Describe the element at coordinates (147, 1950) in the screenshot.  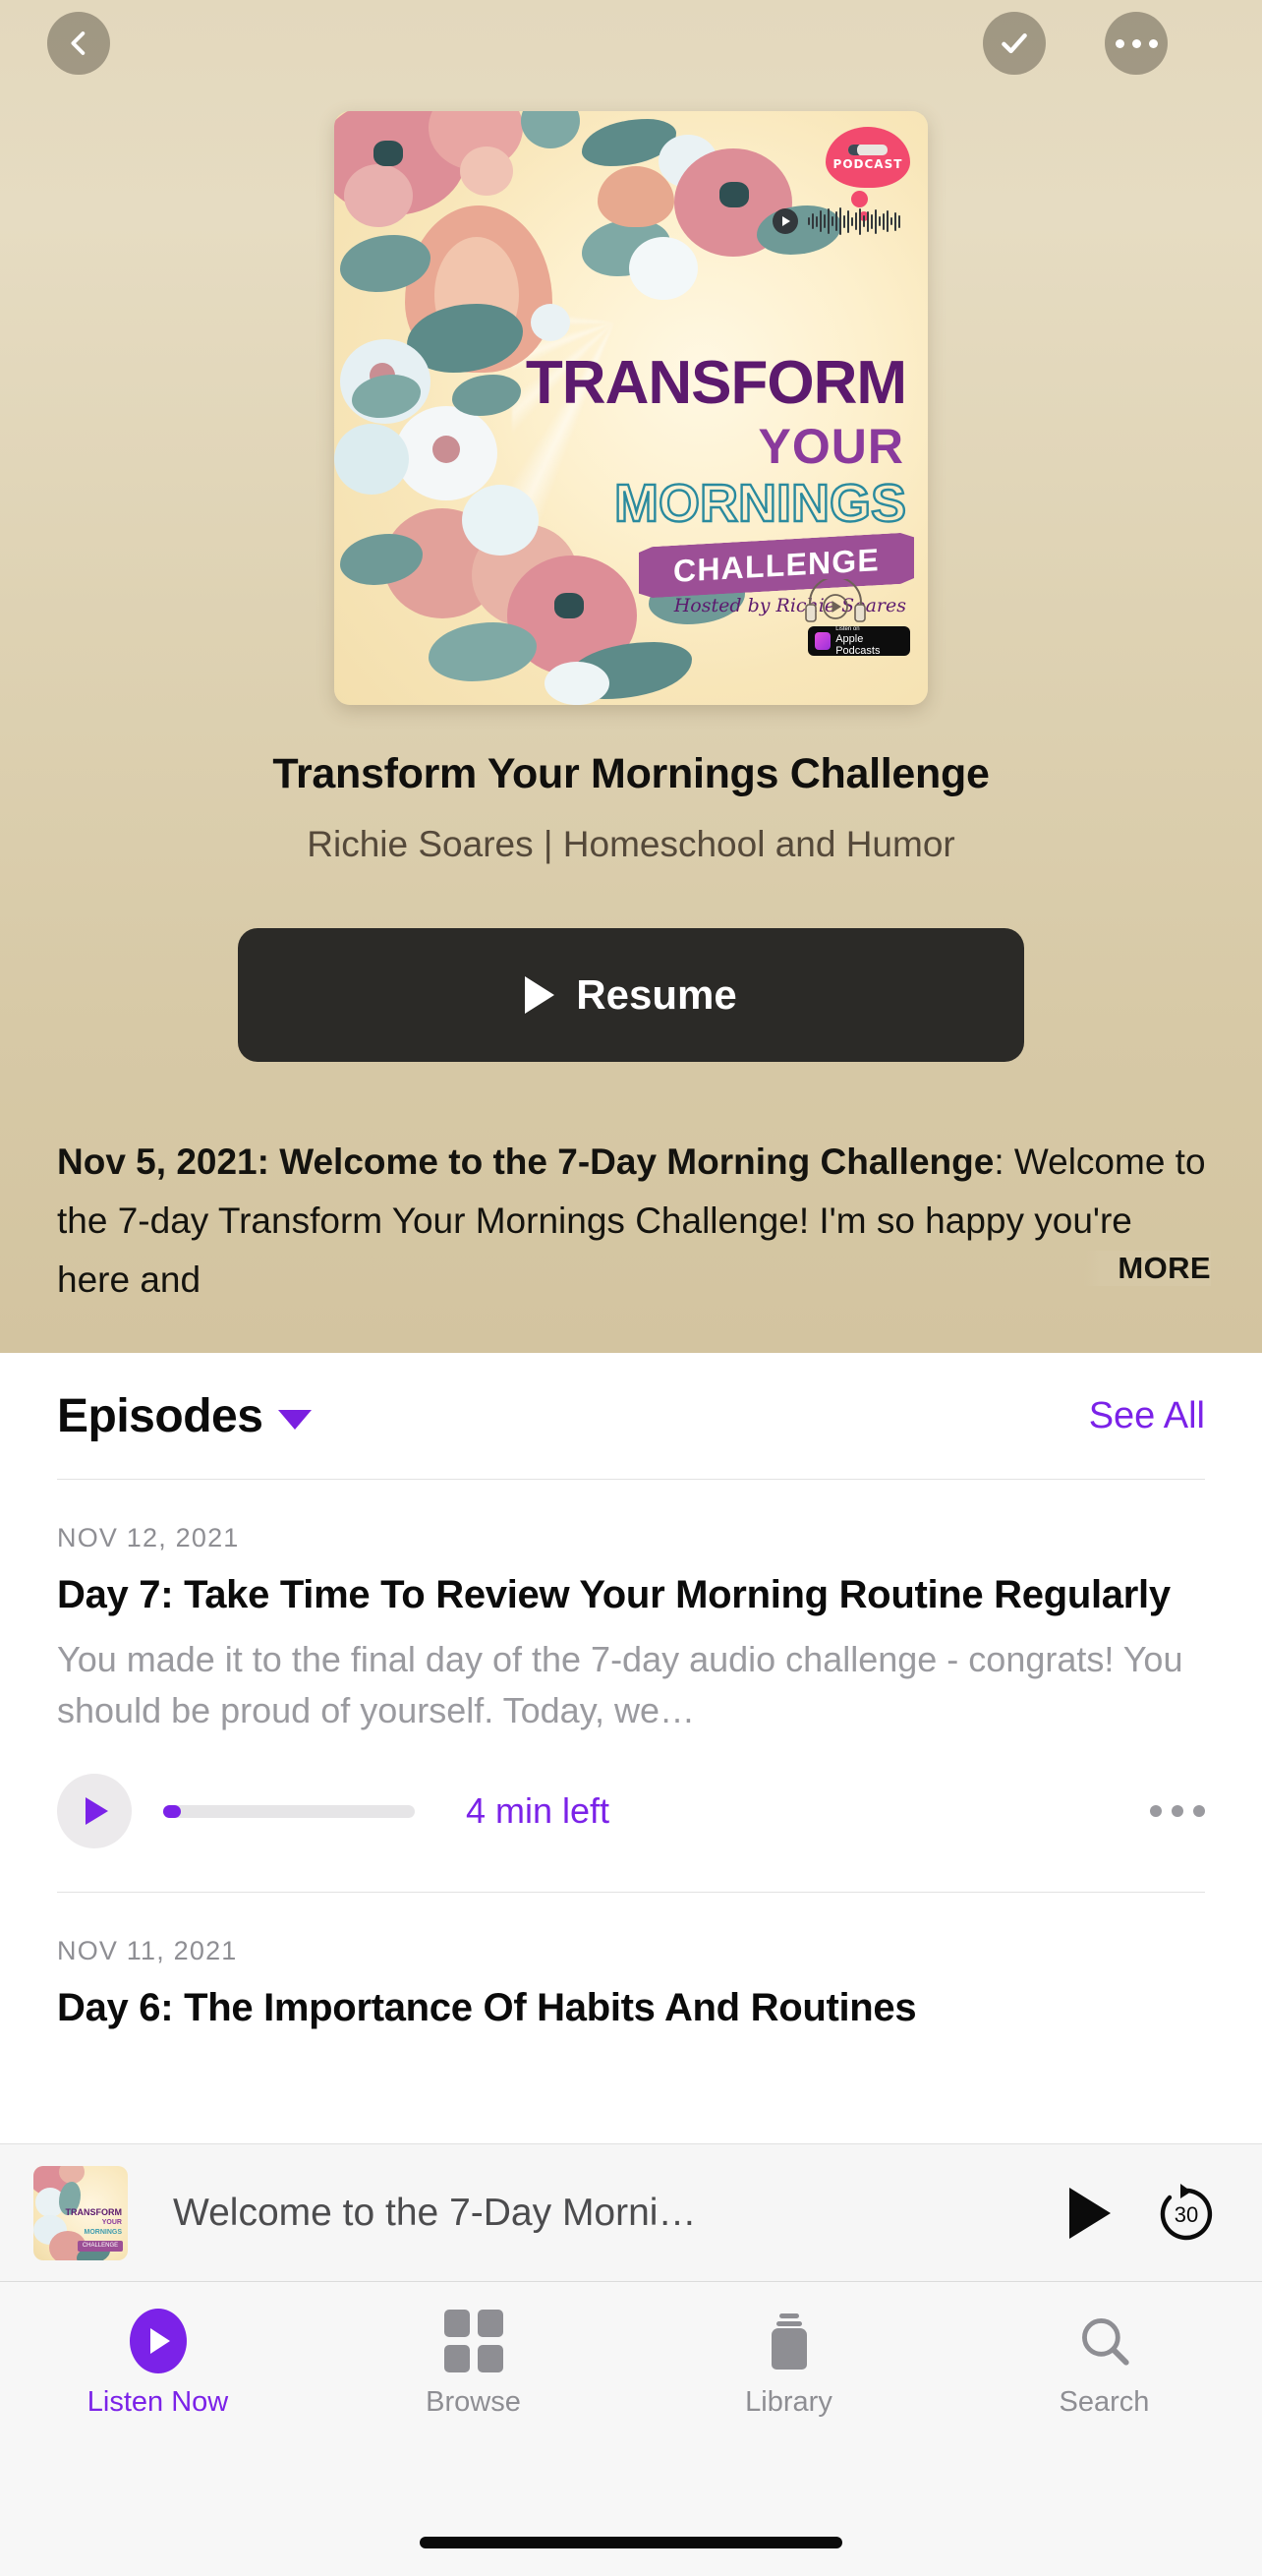
I see `episode-date: NOV 11, 2021` at that location.